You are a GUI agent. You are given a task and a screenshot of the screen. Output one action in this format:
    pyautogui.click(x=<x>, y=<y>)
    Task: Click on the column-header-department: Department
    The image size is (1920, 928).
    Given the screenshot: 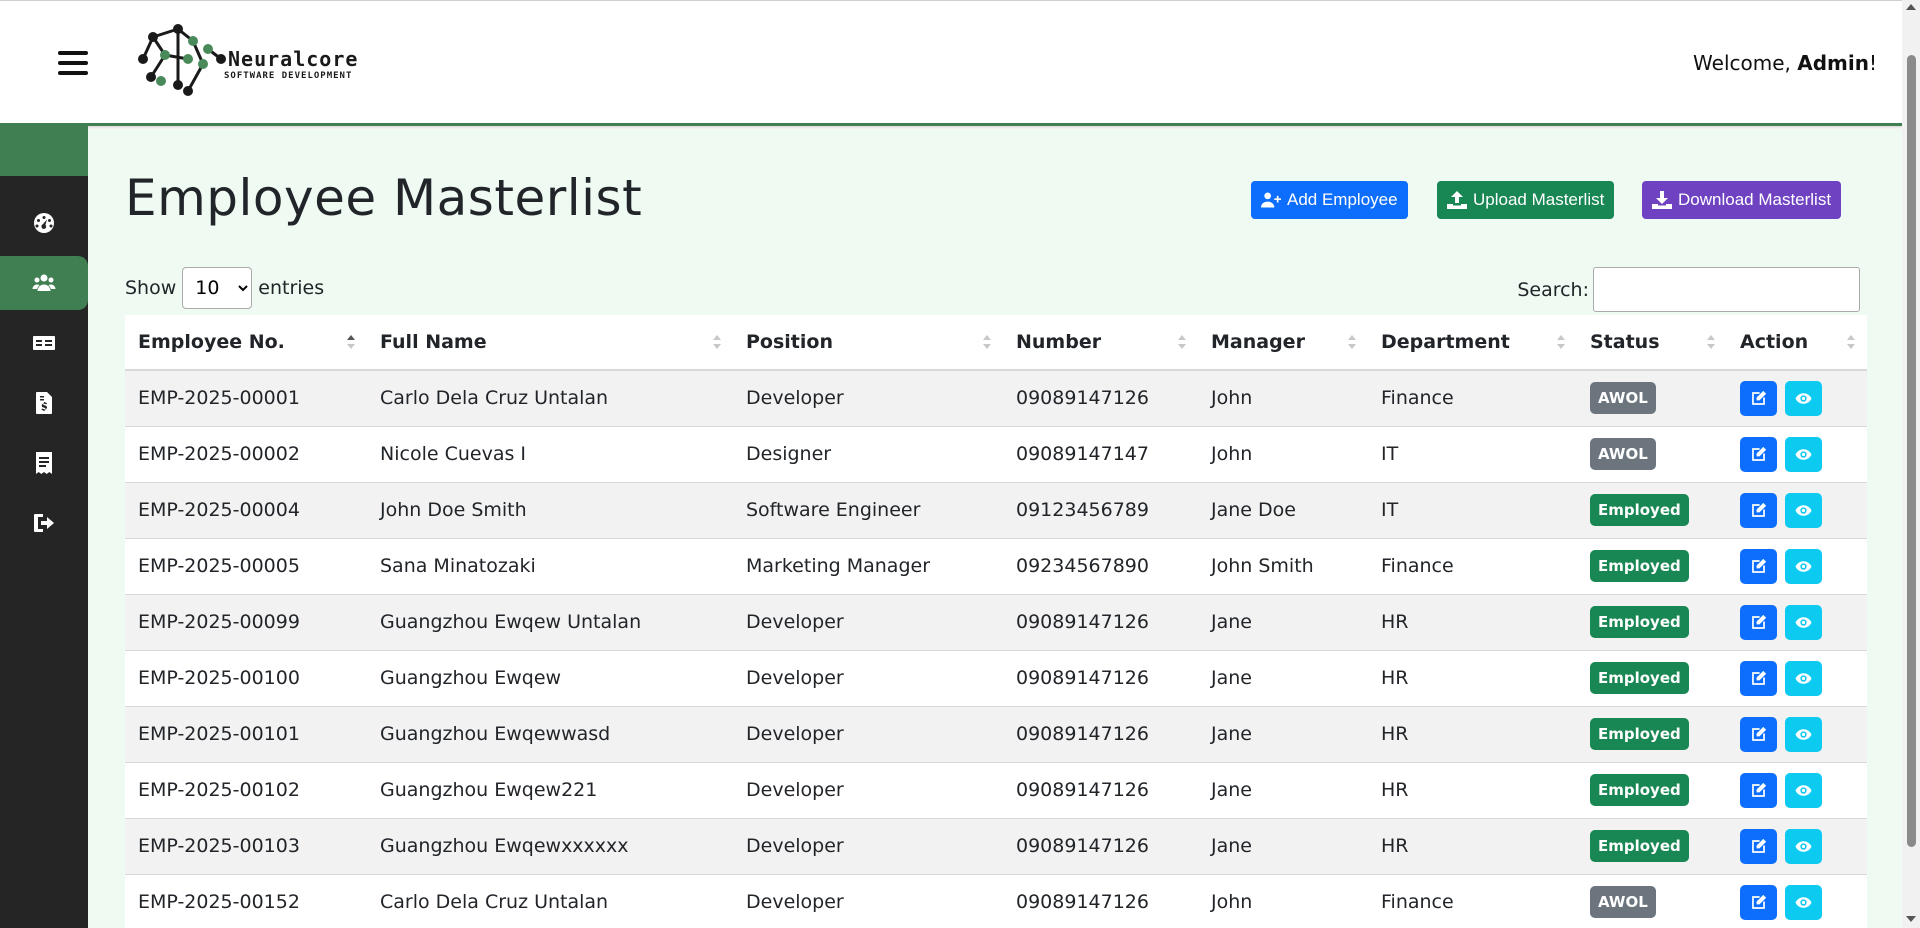 What is the action you would take?
    pyautogui.click(x=1472, y=343)
    